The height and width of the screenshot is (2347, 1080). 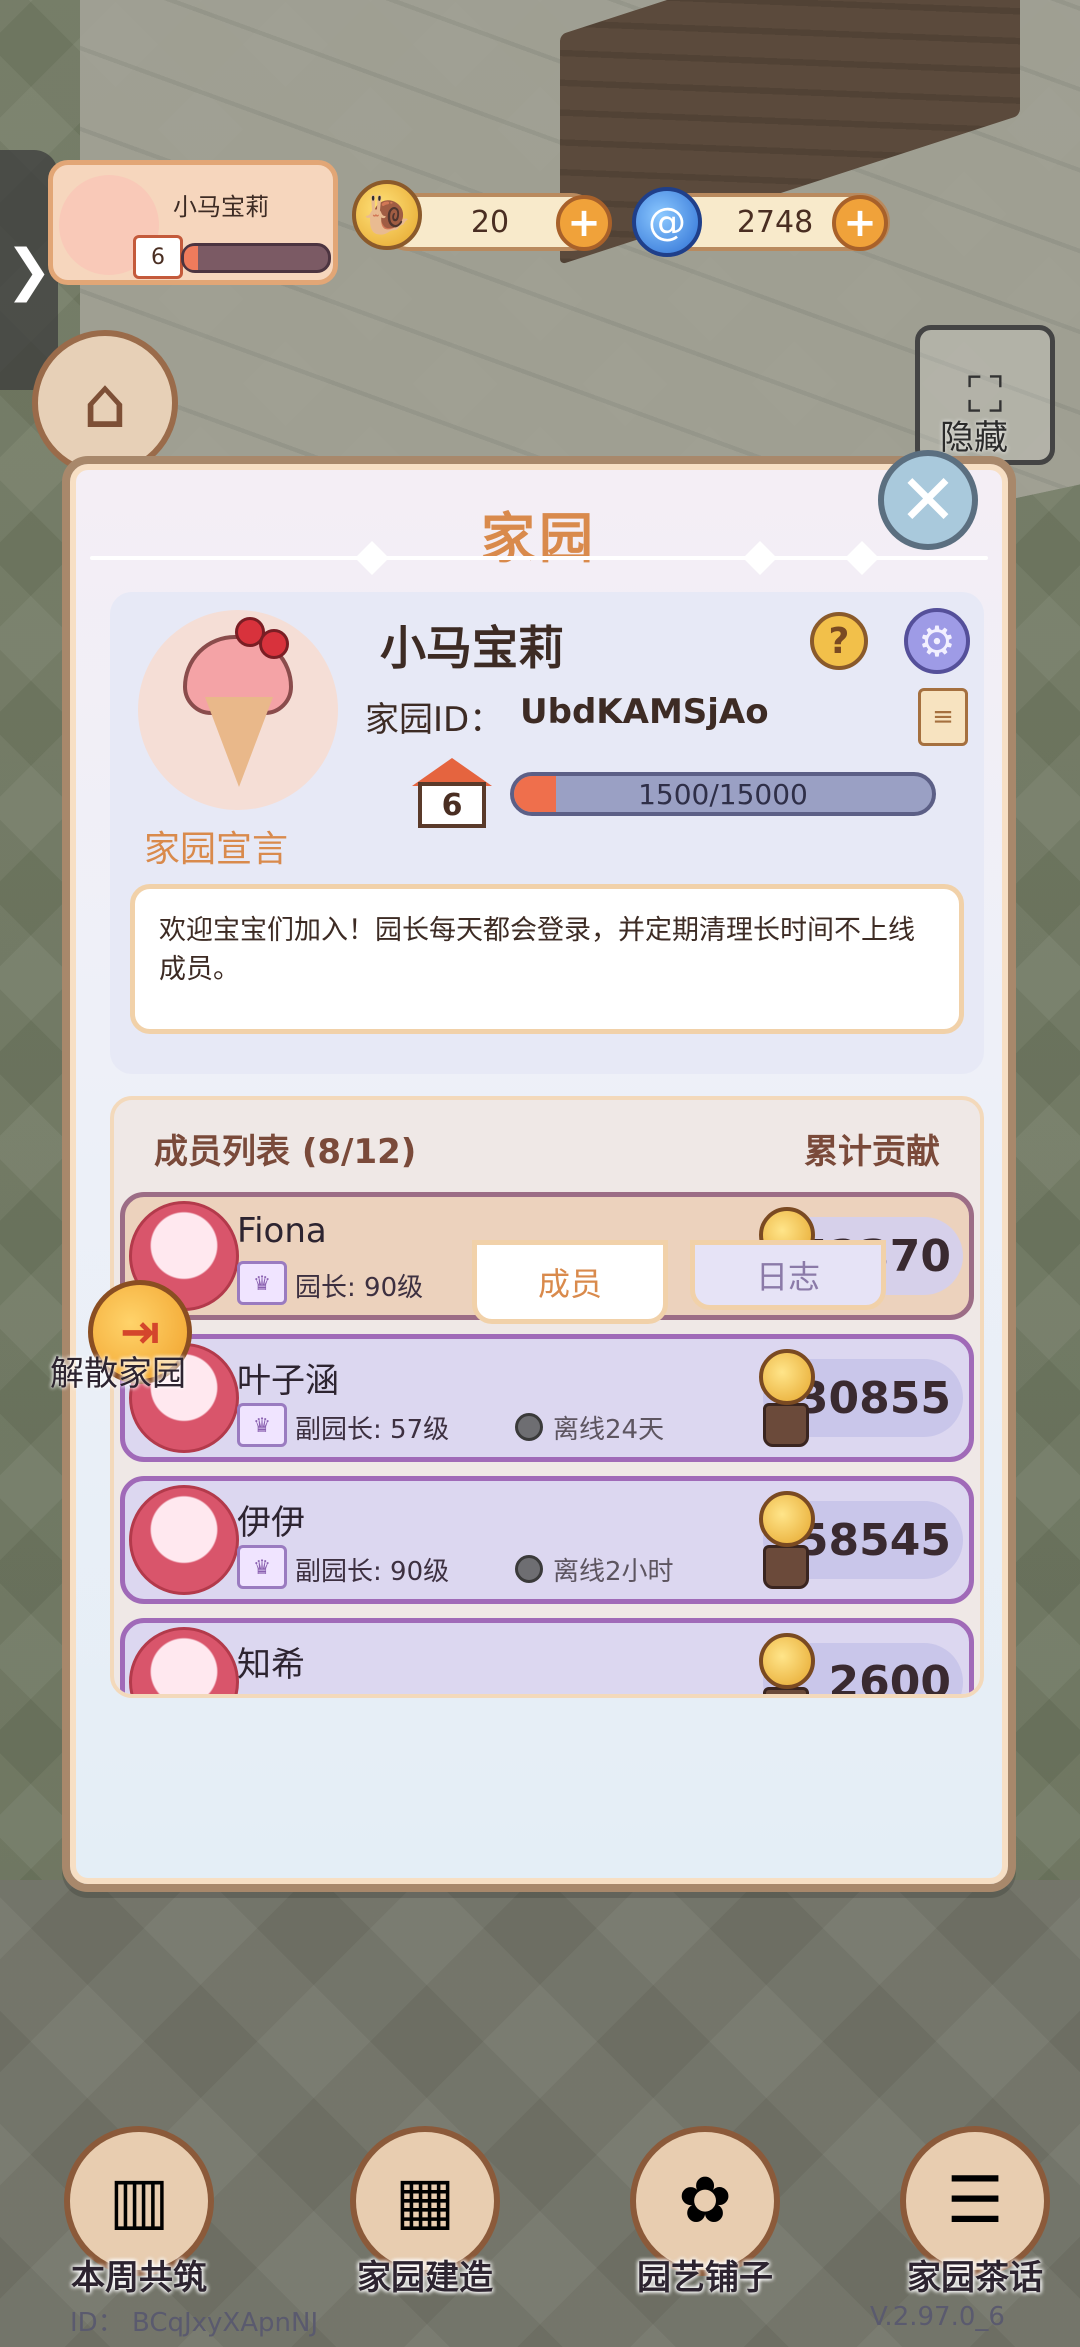 What do you see at coordinates (472, 648) in the screenshot?
I see `garden-name: 小马宝莉` at bounding box center [472, 648].